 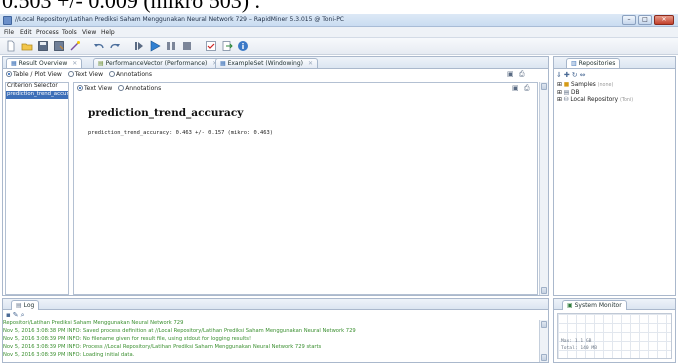 What do you see at coordinates (37, 74) in the screenshot?
I see `radio-table-plot-view-label: Table / Plot View` at bounding box center [37, 74].